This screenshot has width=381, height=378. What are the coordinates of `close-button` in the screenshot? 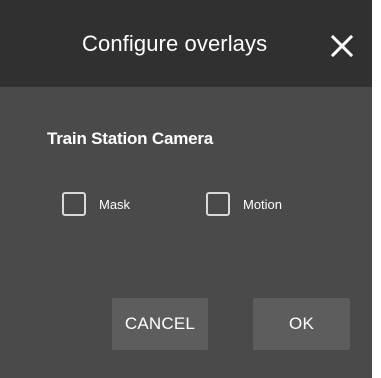 It's located at (342, 46).